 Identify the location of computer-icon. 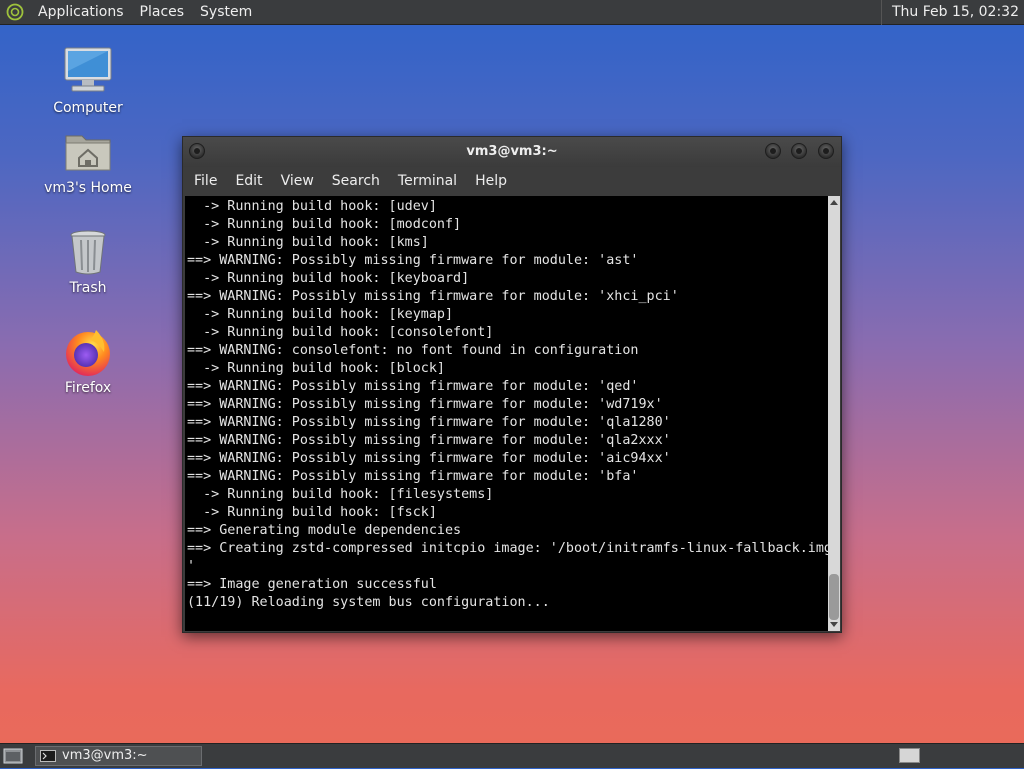
(88, 72).